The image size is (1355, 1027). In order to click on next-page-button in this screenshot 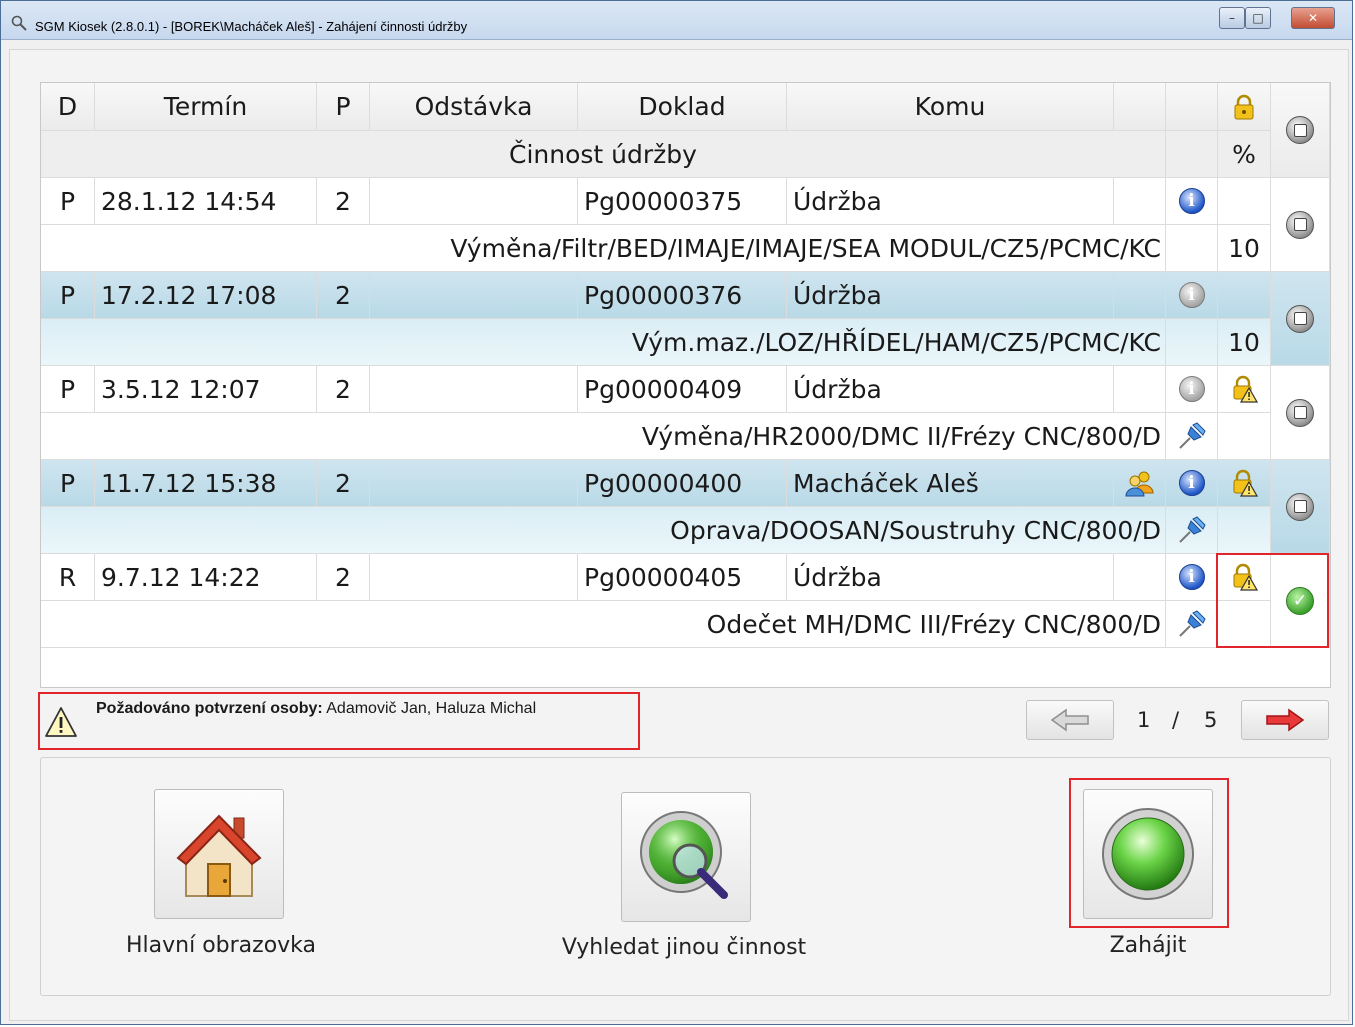, I will do `click(1285, 720)`.